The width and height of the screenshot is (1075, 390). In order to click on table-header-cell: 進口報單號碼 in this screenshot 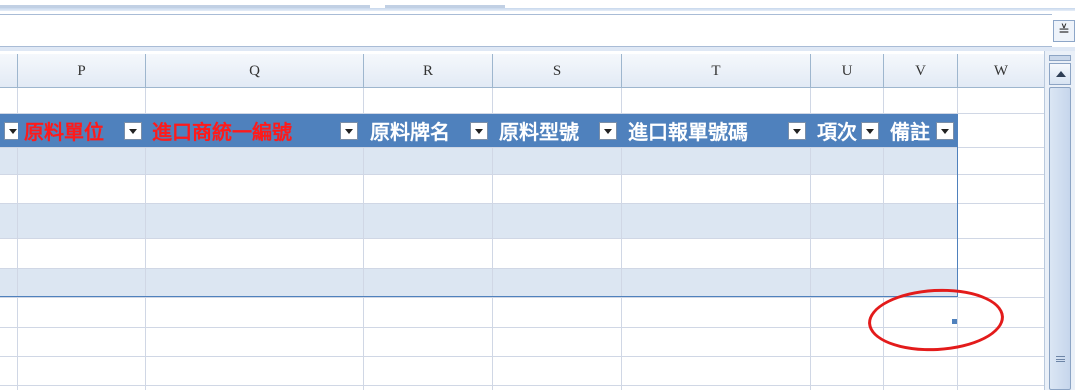, I will do `click(716, 130)`.